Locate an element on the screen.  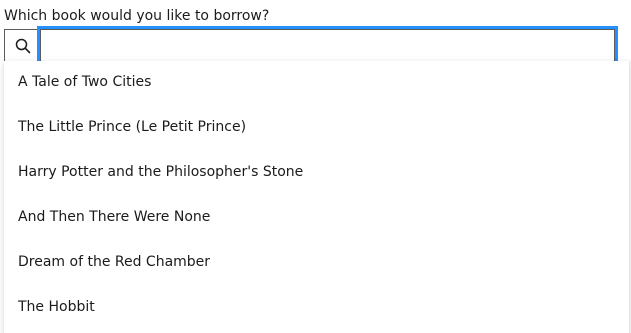
search-combobox is located at coordinates (311, 46).